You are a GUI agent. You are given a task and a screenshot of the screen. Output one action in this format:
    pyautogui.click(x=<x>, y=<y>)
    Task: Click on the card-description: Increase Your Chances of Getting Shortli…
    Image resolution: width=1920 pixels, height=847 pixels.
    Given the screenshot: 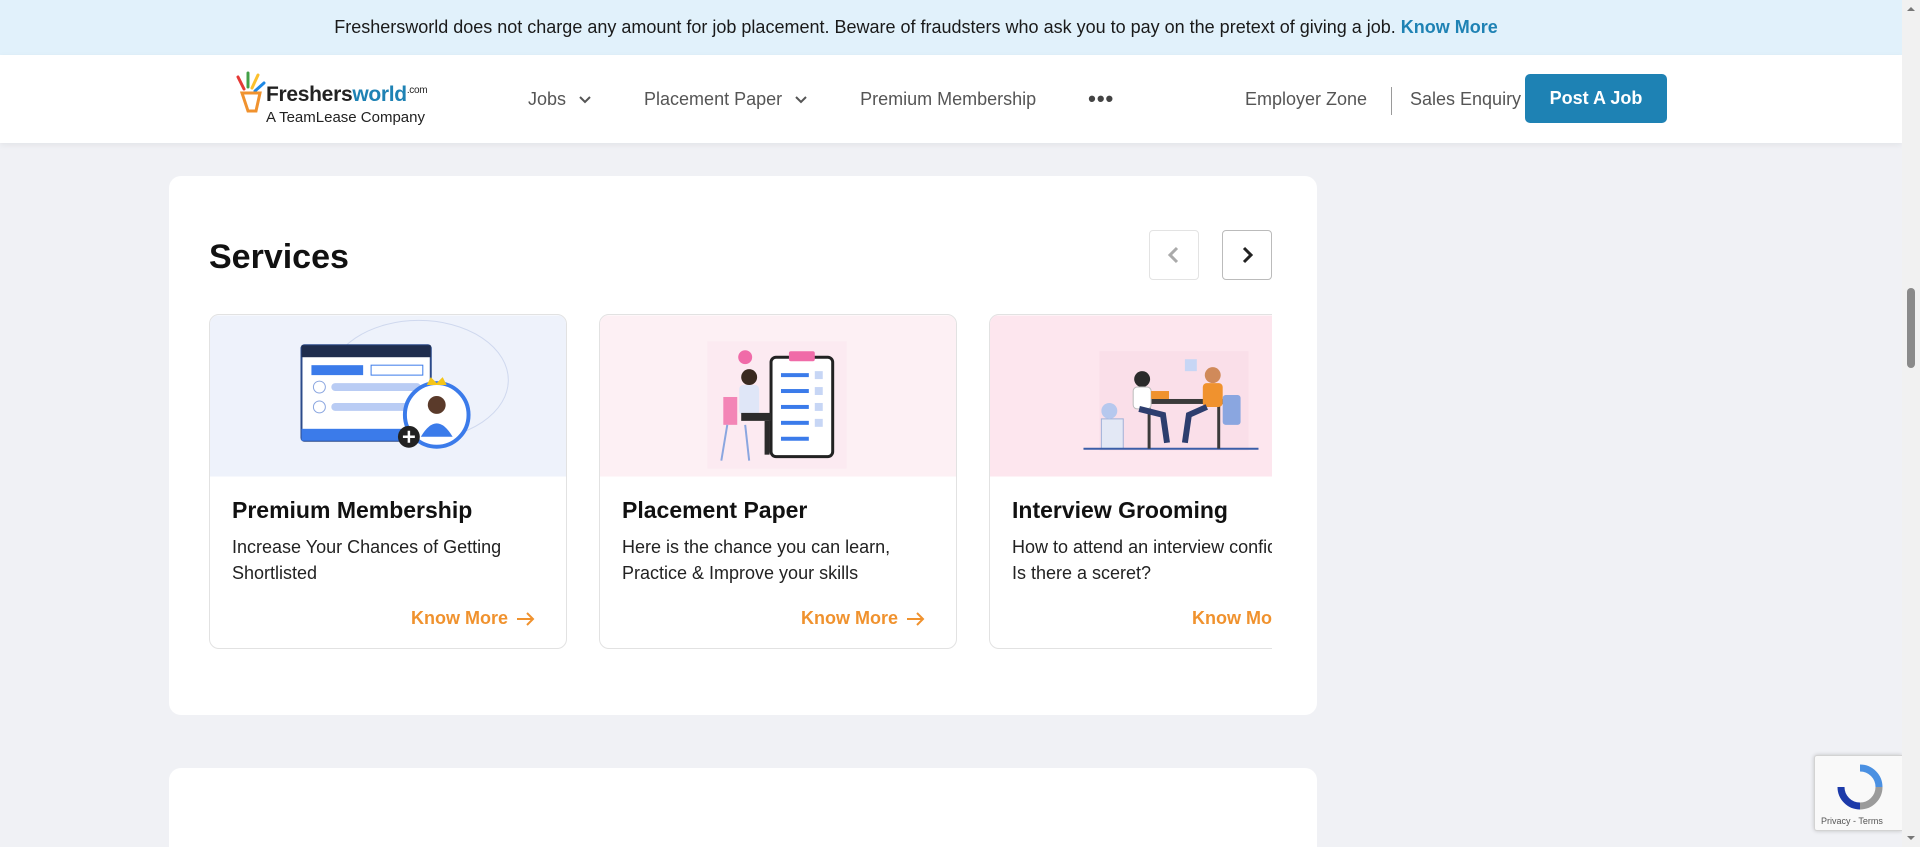 What is the action you would take?
    pyautogui.click(x=367, y=560)
    